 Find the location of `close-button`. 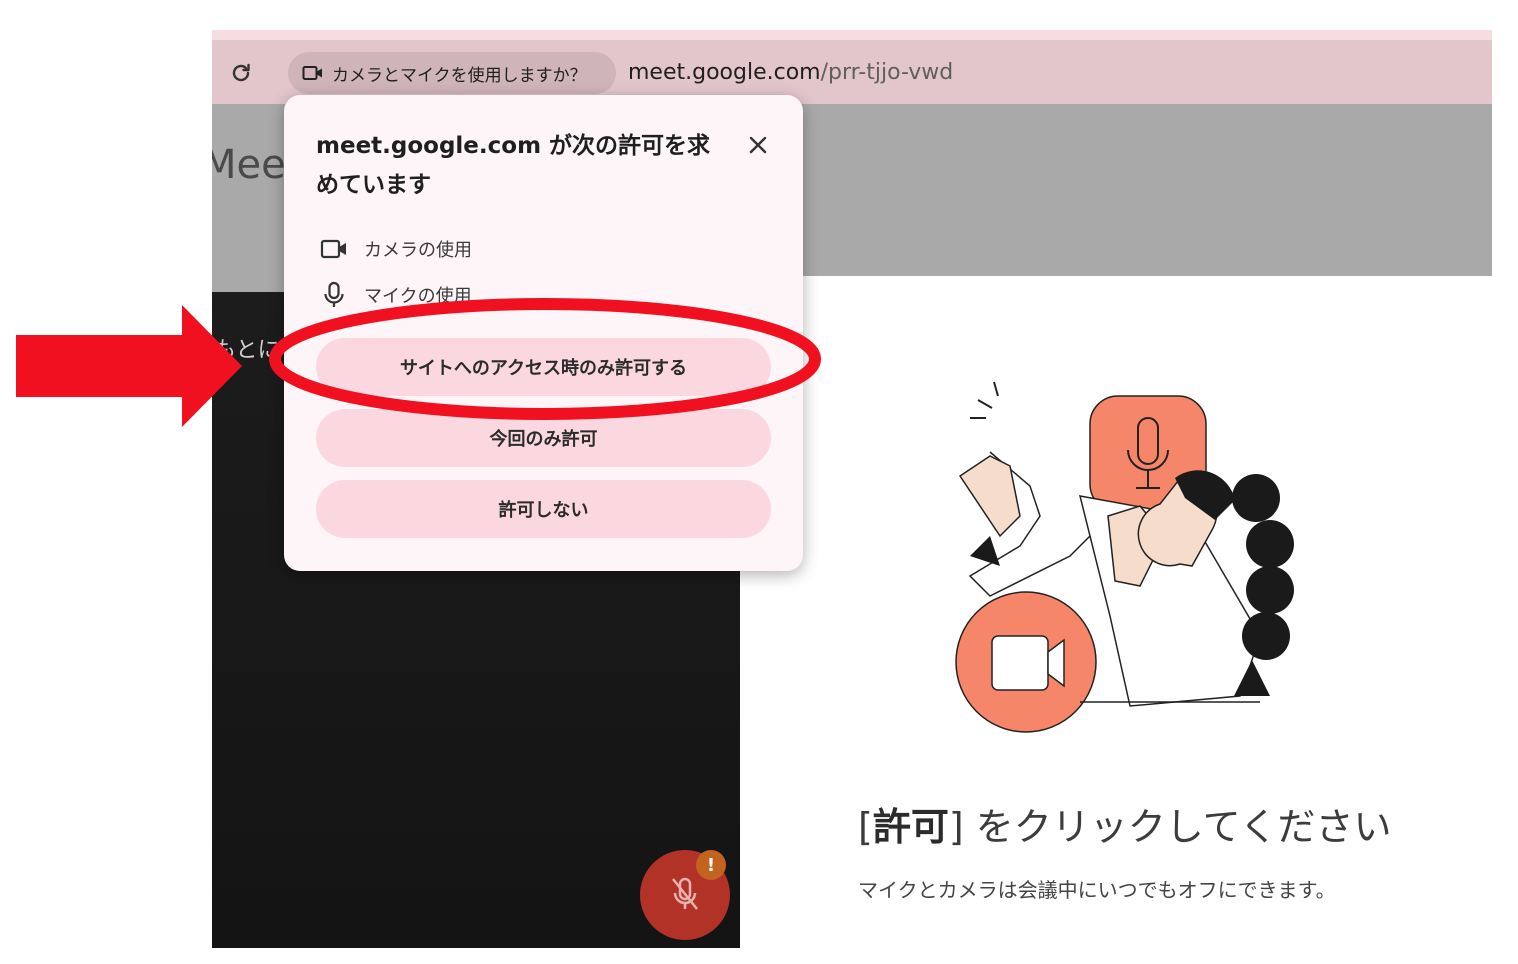

close-button is located at coordinates (758, 145).